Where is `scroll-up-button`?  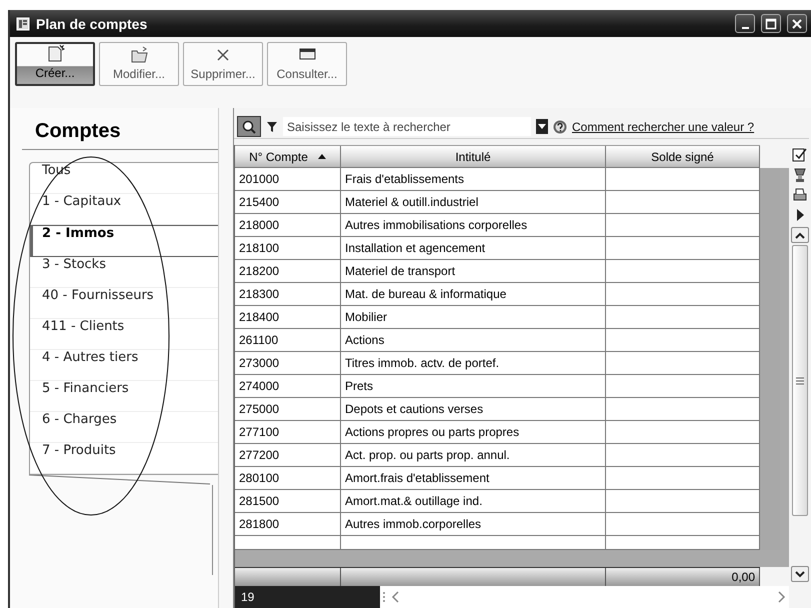
scroll-up-button is located at coordinates (800, 235).